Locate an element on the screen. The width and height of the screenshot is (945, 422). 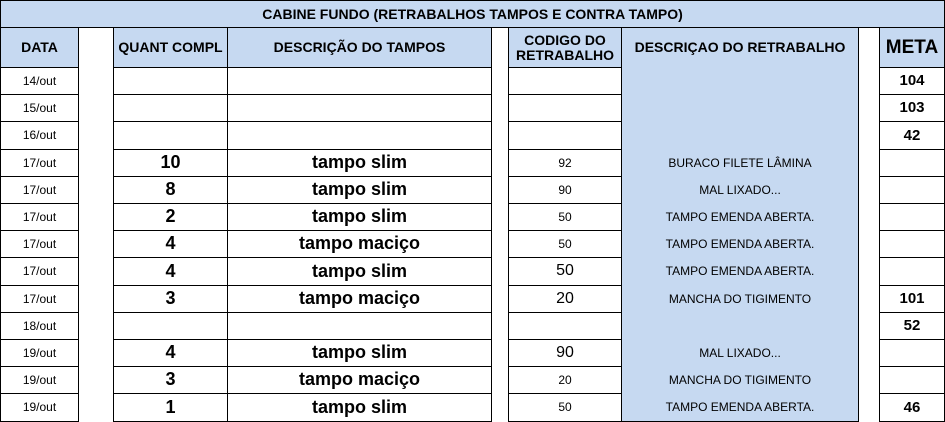
row-date: 18/out is located at coordinates (39, 326).